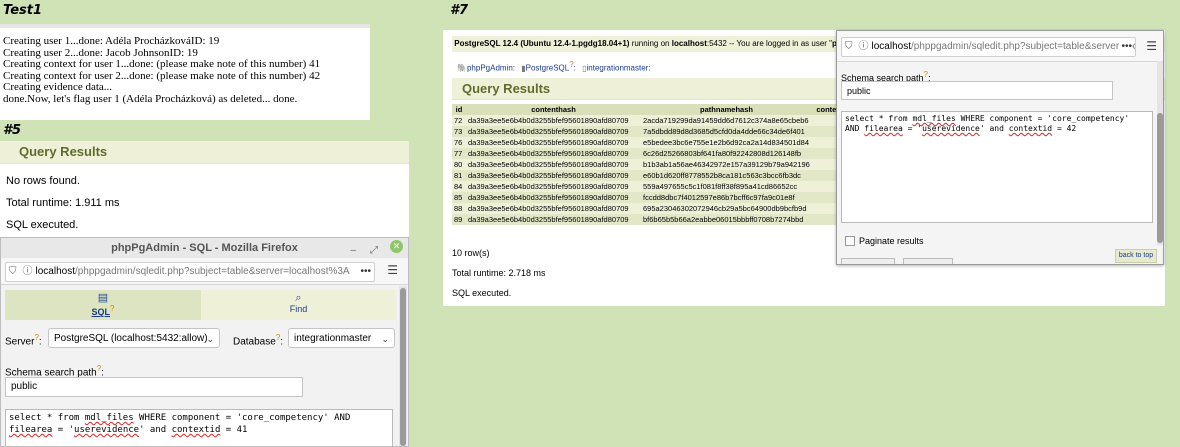 The width and height of the screenshot is (1180, 447). Describe the element at coordinates (553, 109) in the screenshot. I see `column-header: contenthash` at that location.